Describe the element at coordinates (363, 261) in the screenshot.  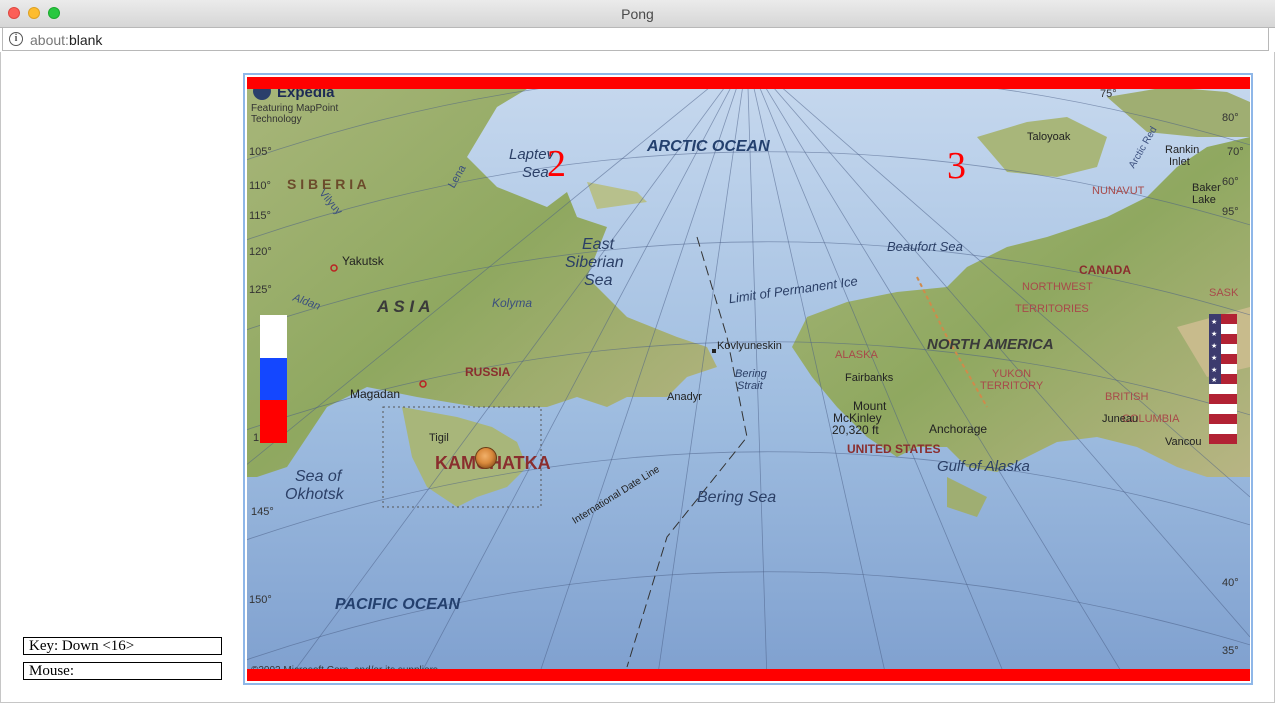
I see `map-label-yakutsk: Yakutsk` at that location.